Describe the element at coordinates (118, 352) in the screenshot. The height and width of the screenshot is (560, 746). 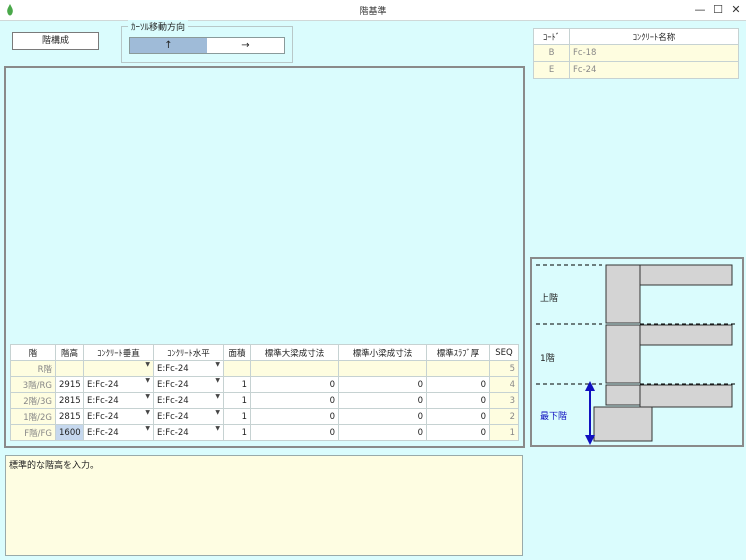
I see `header-conc-vertical: ｺﾝｸﾘｰﾄ垂直` at that location.